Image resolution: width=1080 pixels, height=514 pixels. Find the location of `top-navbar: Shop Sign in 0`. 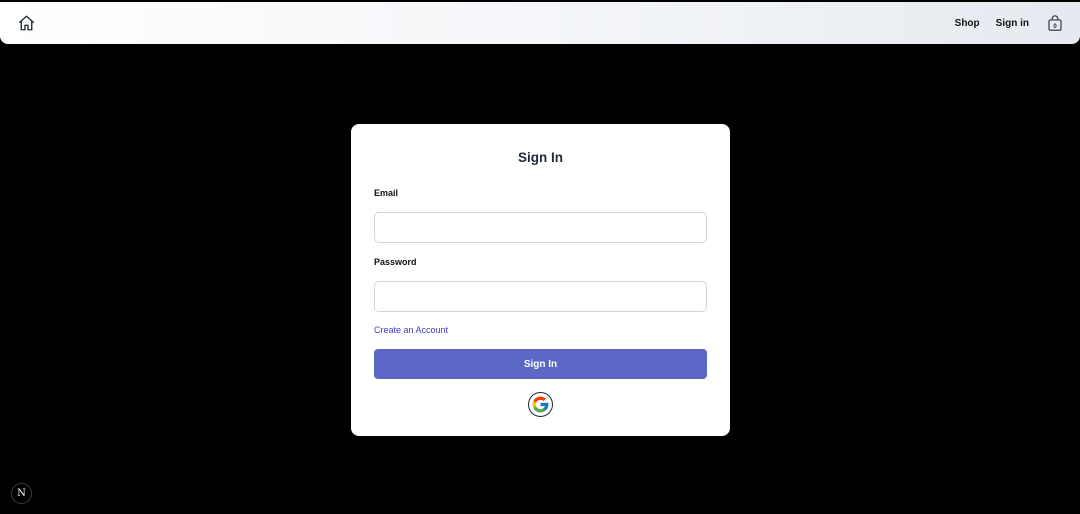

top-navbar: Shop Sign in 0 is located at coordinates (540, 23).